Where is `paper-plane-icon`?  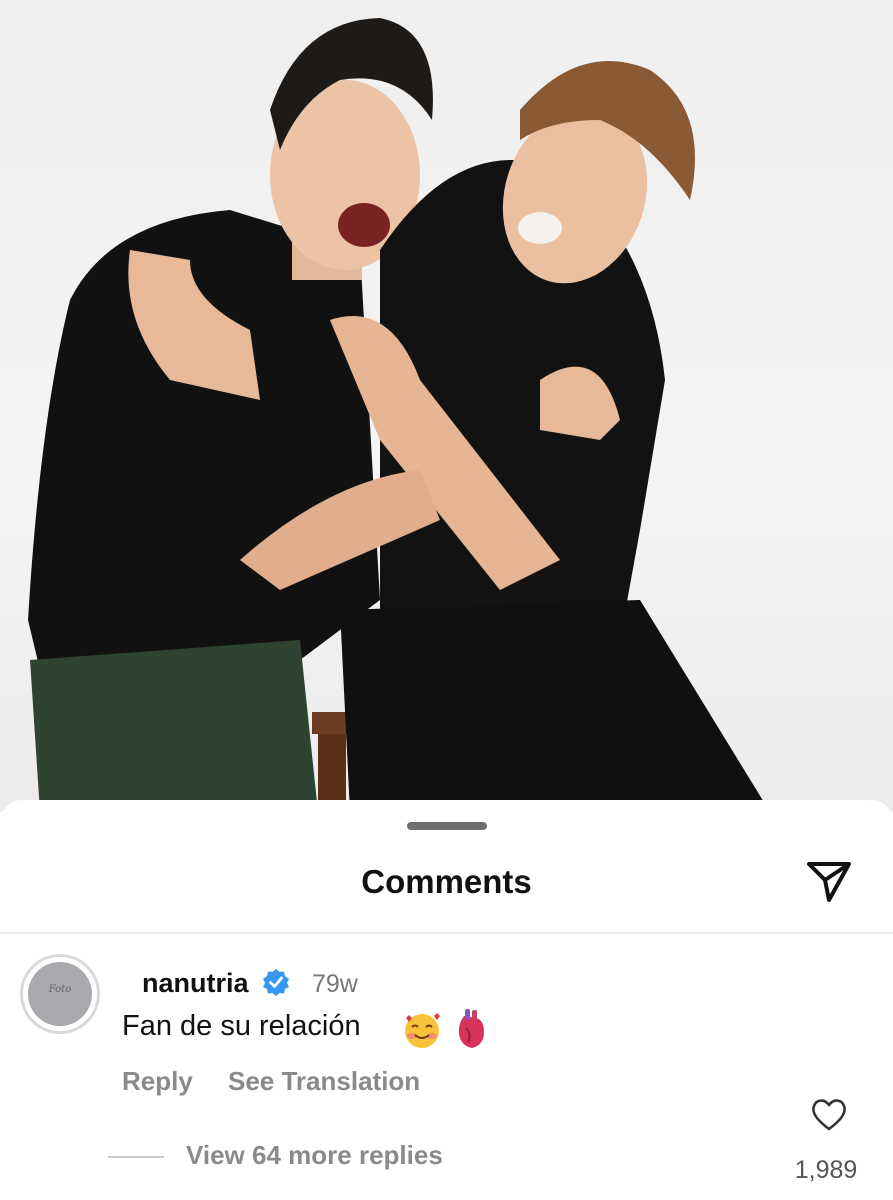 paper-plane-icon is located at coordinates (829, 882).